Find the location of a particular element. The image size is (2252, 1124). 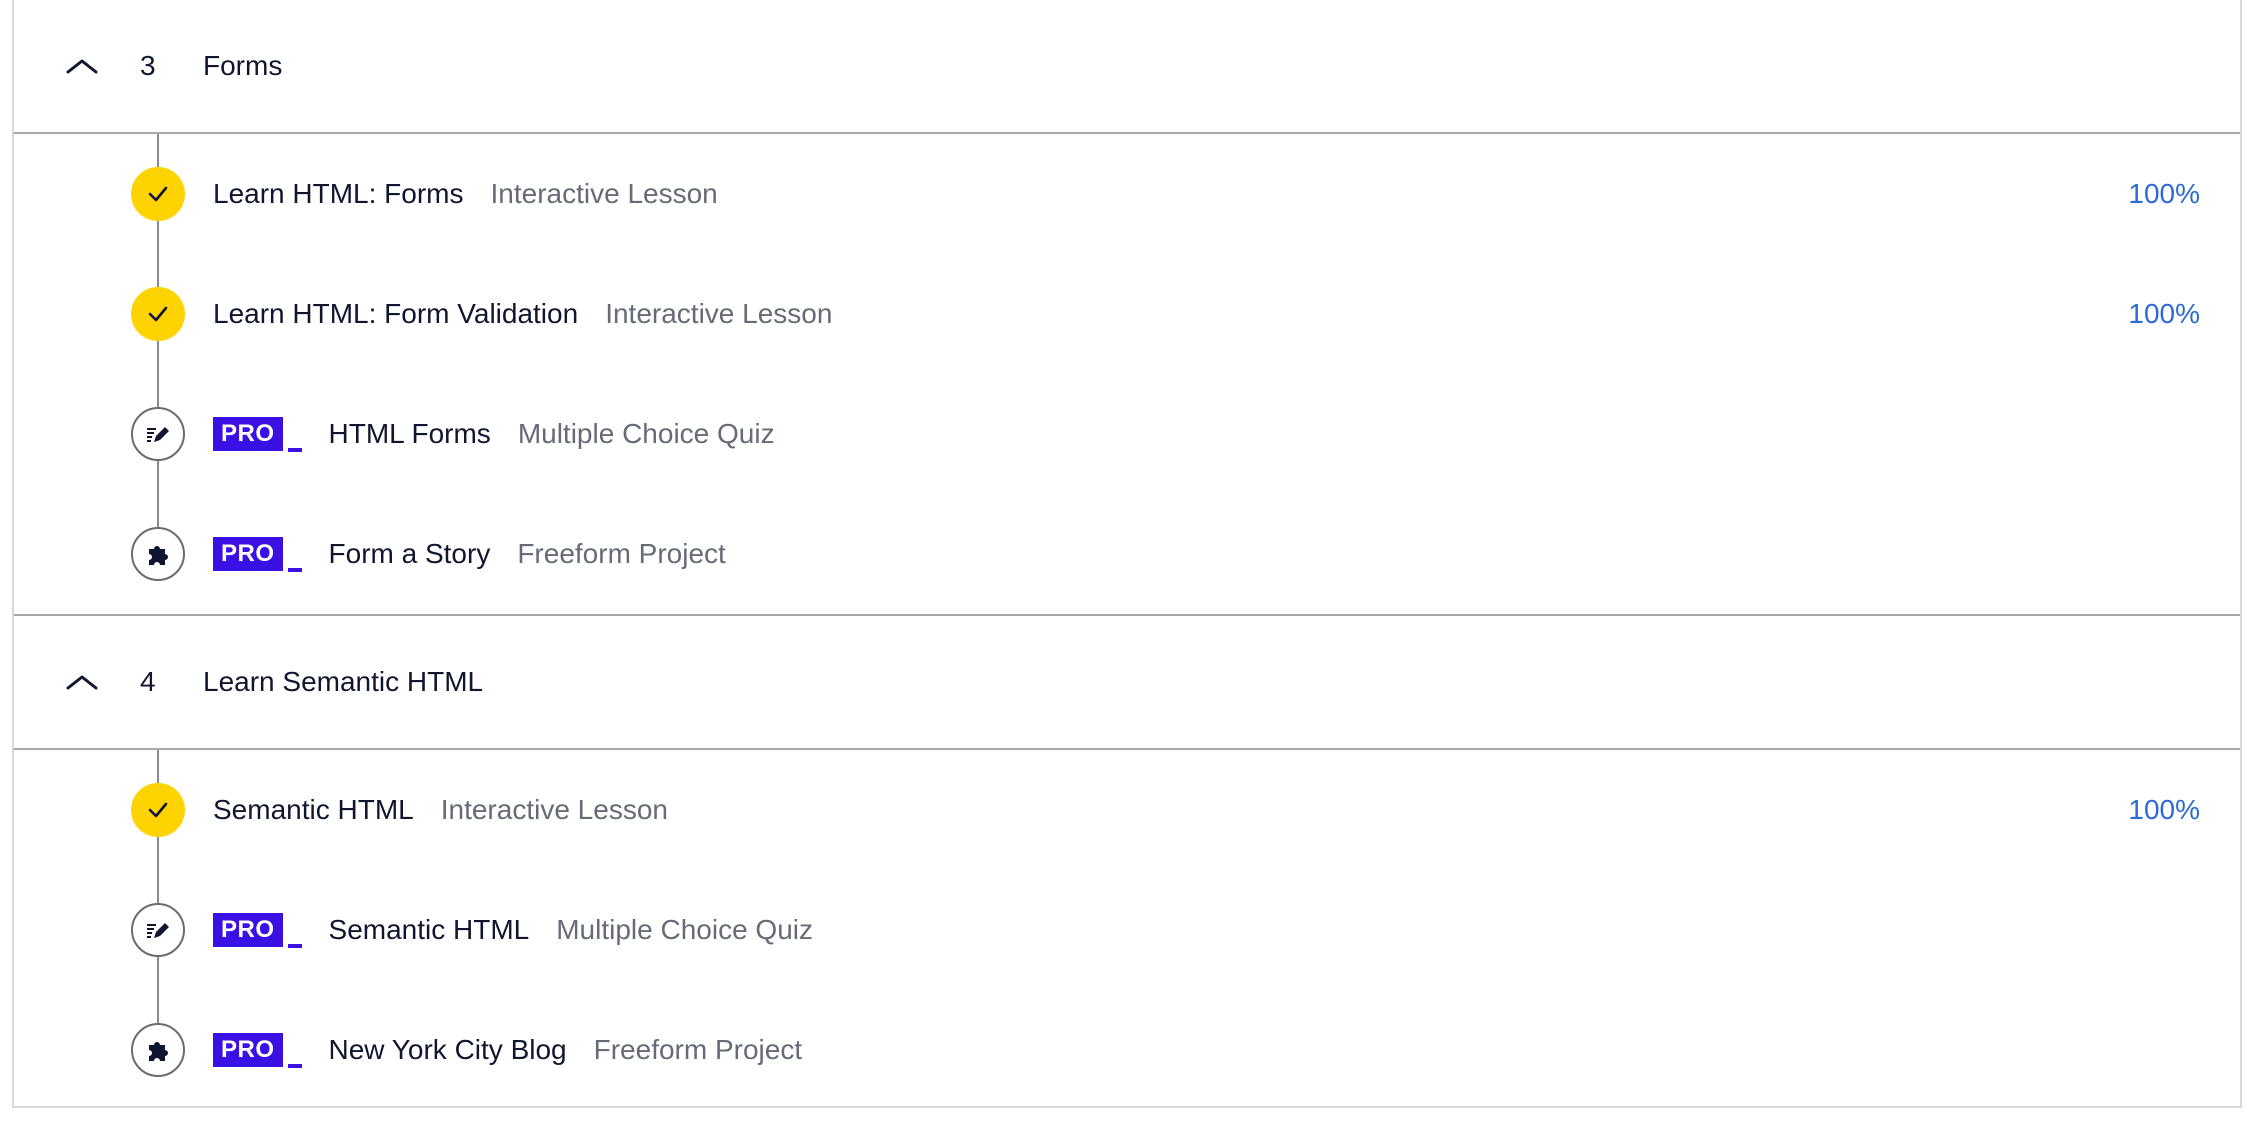

item-name: New York City Blog is located at coordinates (447, 1049).